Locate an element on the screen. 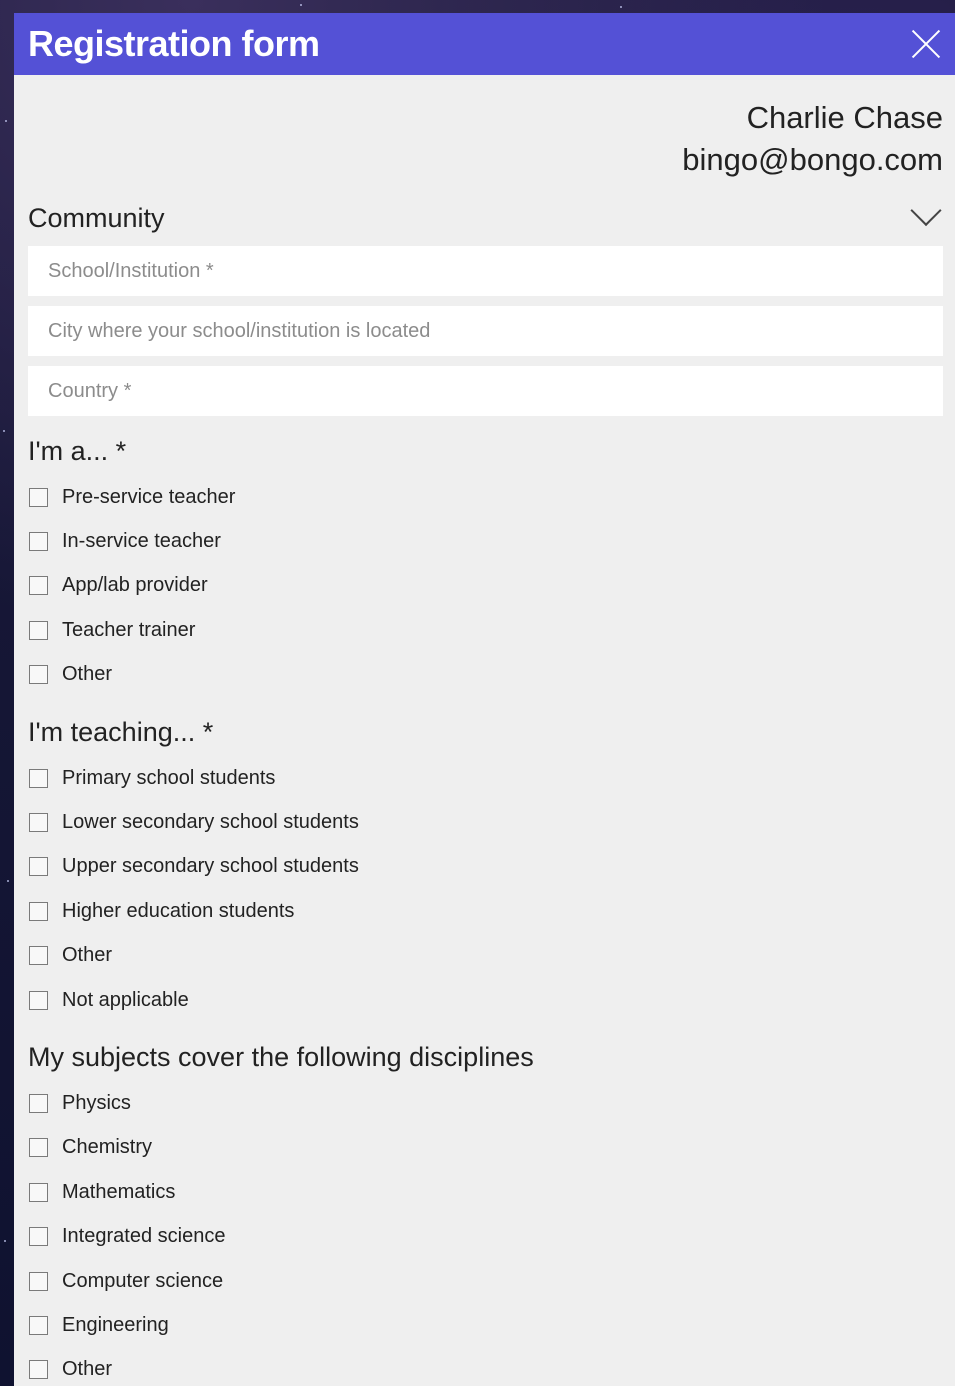 The width and height of the screenshot is (955, 1386). option-label: App/lab provider is located at coordinates (135, 585).